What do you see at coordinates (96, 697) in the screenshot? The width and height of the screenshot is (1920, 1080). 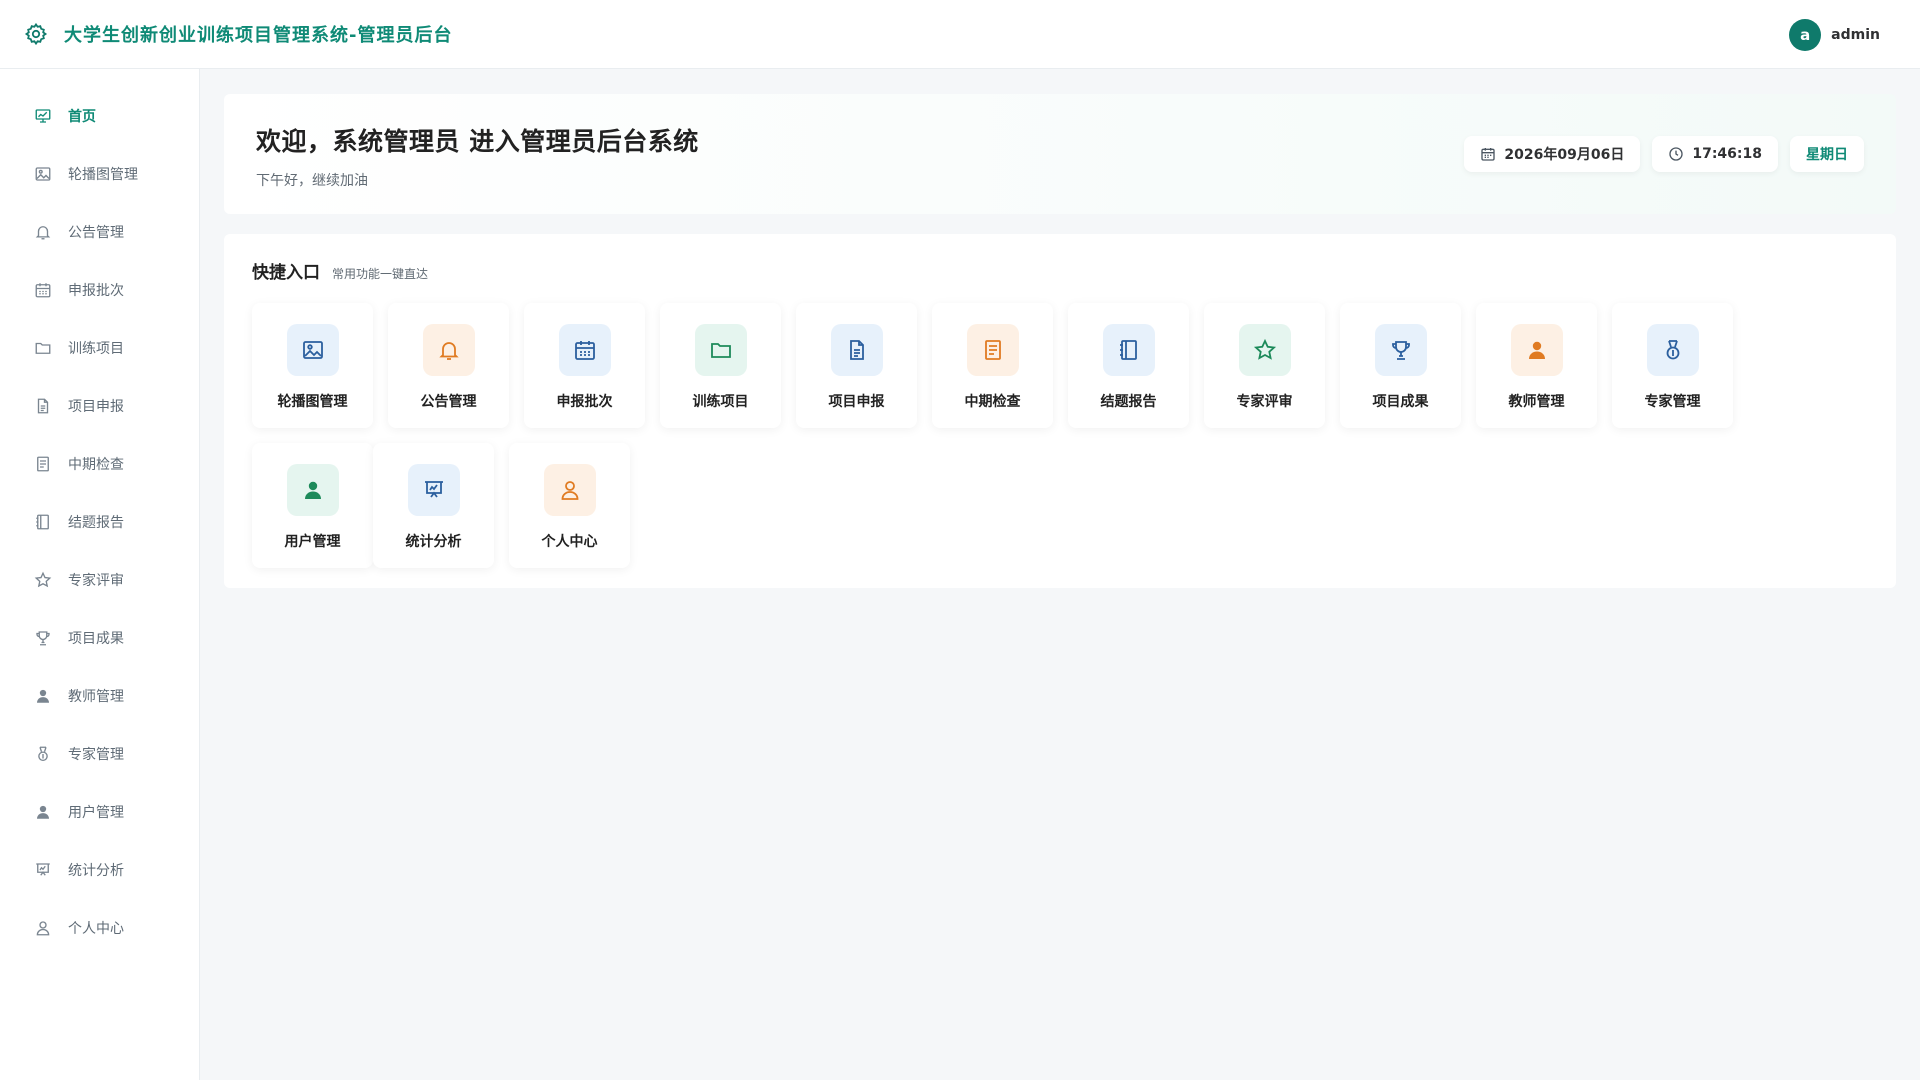 I see `sidebar-item-label: 教师管理` at bounding box center [96, 697].